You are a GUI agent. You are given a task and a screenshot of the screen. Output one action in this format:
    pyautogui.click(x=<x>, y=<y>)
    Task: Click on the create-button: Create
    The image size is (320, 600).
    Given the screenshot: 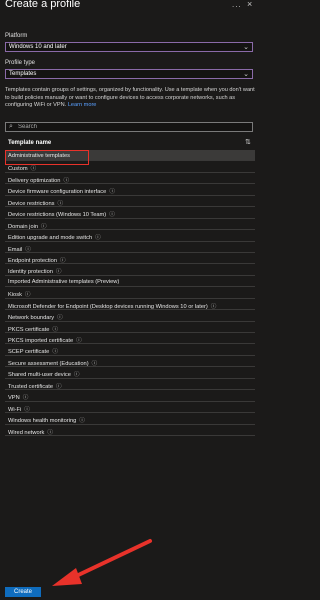 What is the action you would take?
    pyautogui.click(x=23, y=592)
    